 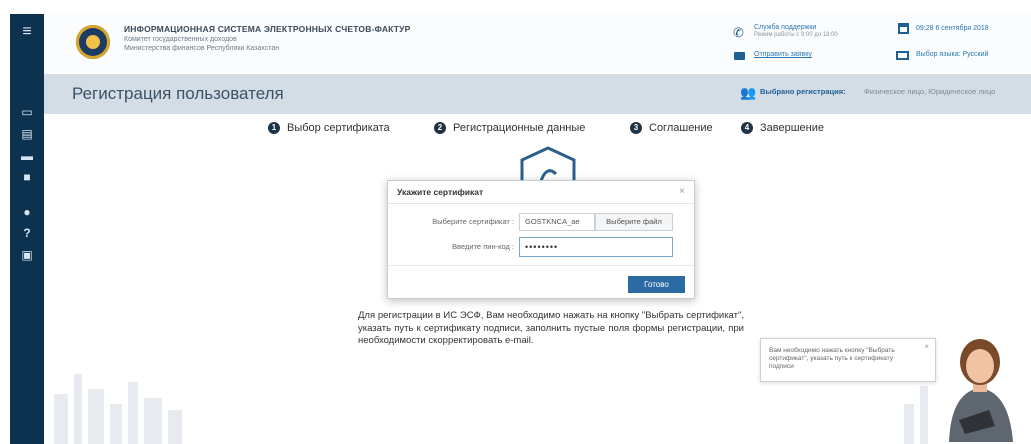 What do you see at coordinates (27, 233) in the screenshot?
I see `help-icon: ?` at bounding box center [27, 233].